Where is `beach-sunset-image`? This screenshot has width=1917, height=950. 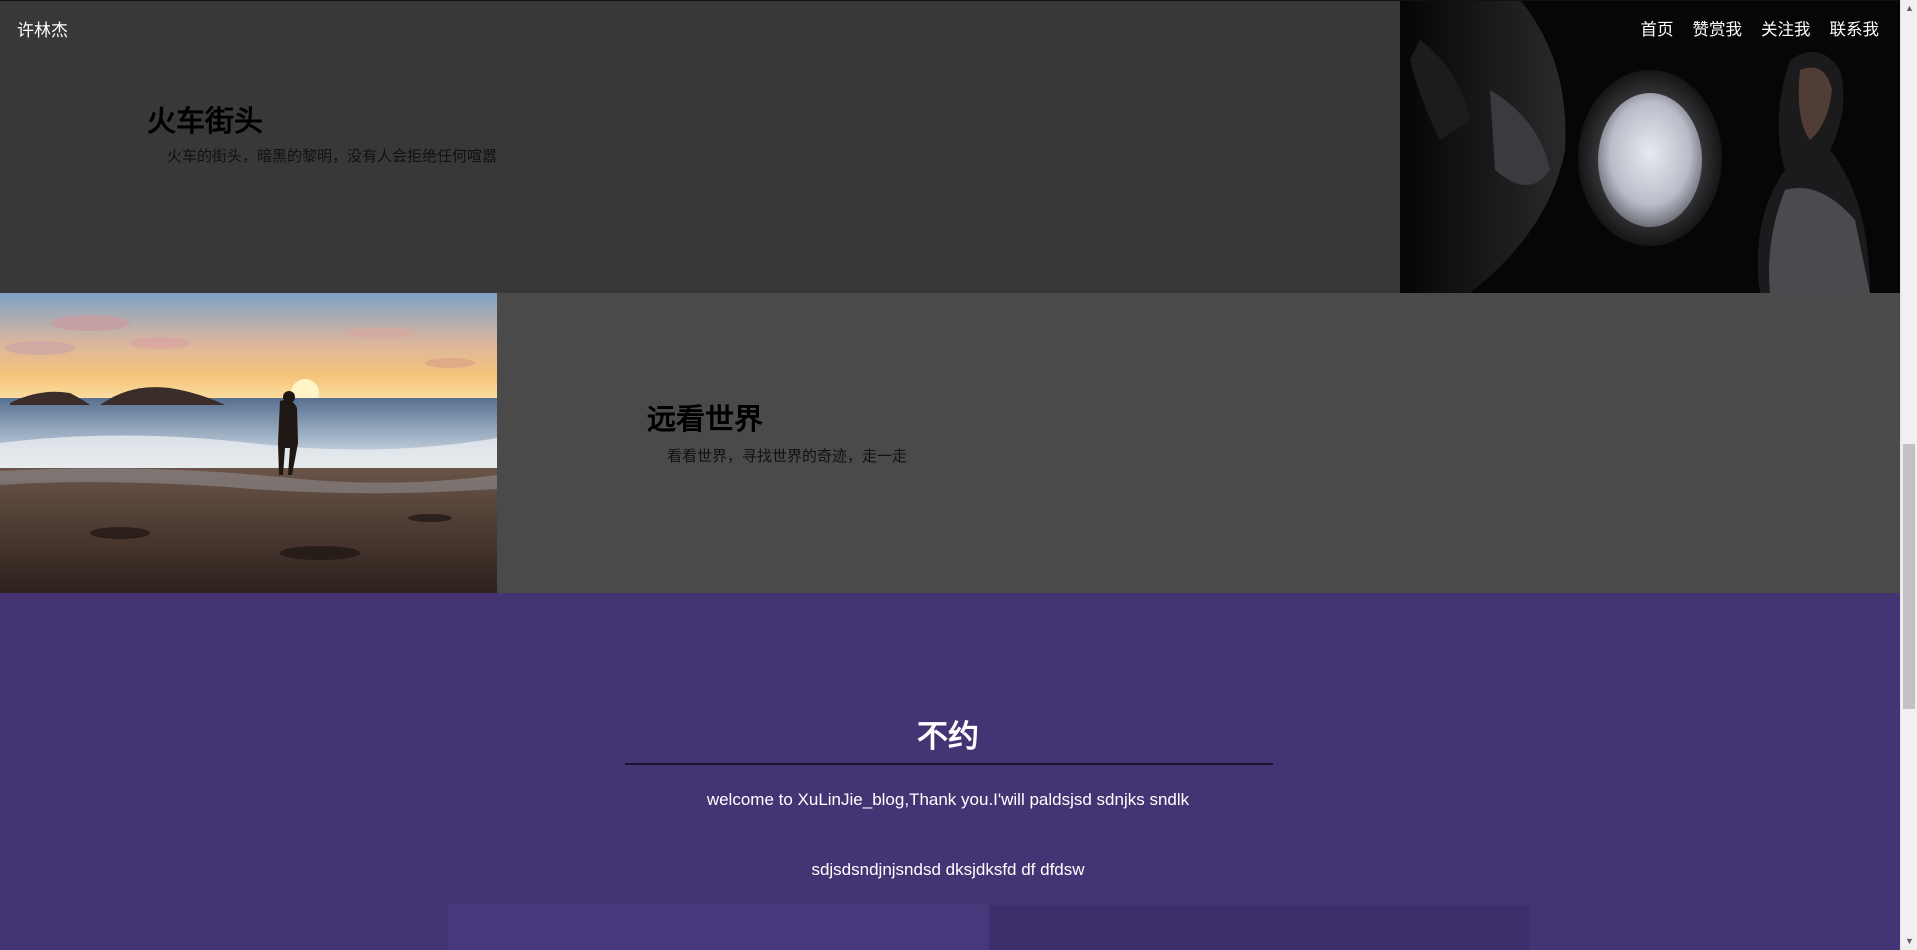
beach-sunset-image is located at coordinates (248, 443).